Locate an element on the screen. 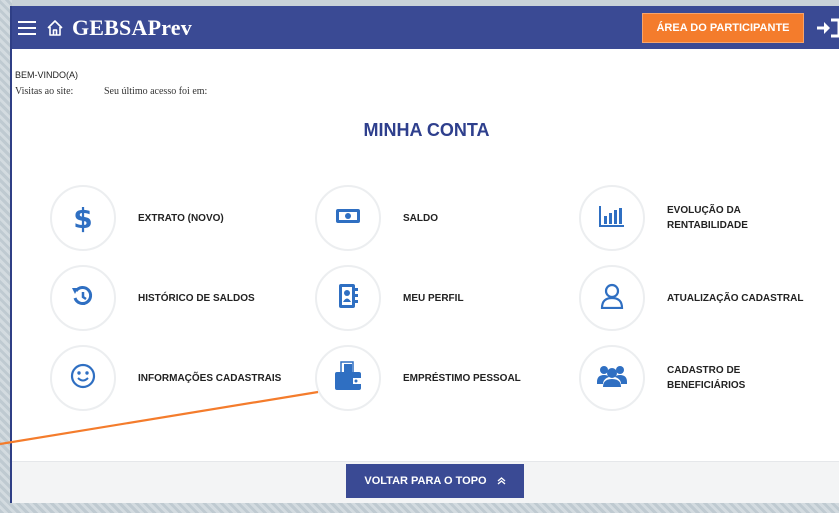  tile-emprestimo-pessoal: EMPRÉSTIMO PESSOAL is located at coordinates (439, 378).